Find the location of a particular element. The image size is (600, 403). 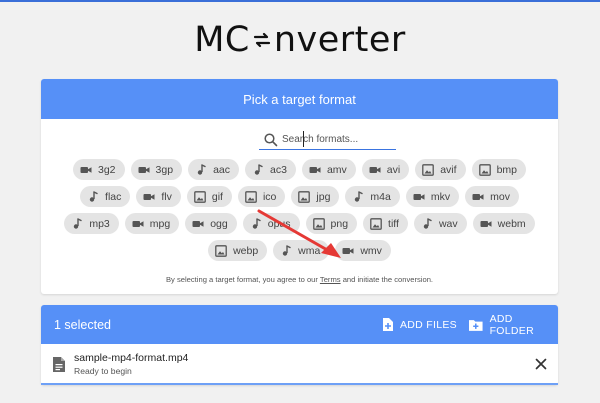

format-chip-ogg: ogg is located at coordinates (211, 223).